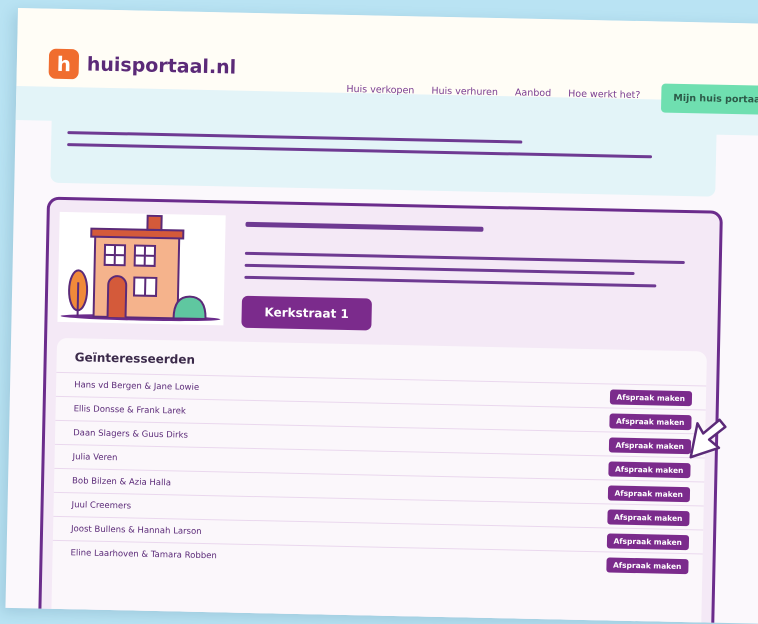 This screenshot has height=624, width=758. Describe the element at coordinates (162, 65) in the screenshot. I see `logo-text: huisportaal.nl` at that location.